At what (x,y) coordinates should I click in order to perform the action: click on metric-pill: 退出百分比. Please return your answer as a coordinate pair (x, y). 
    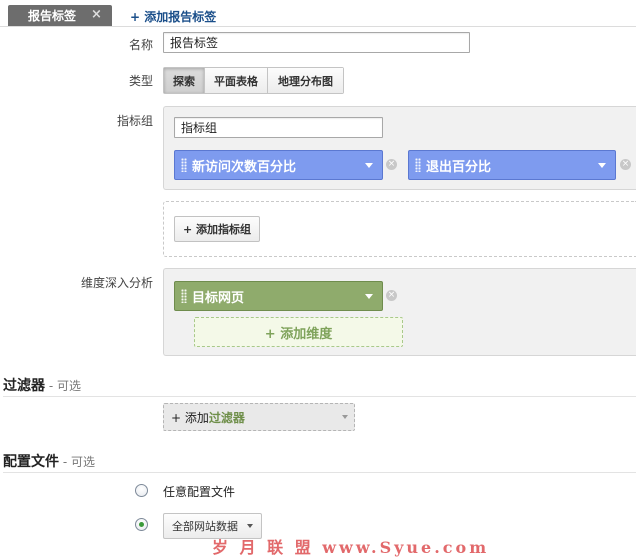
    Looking at the image, I should click on (512, 165).